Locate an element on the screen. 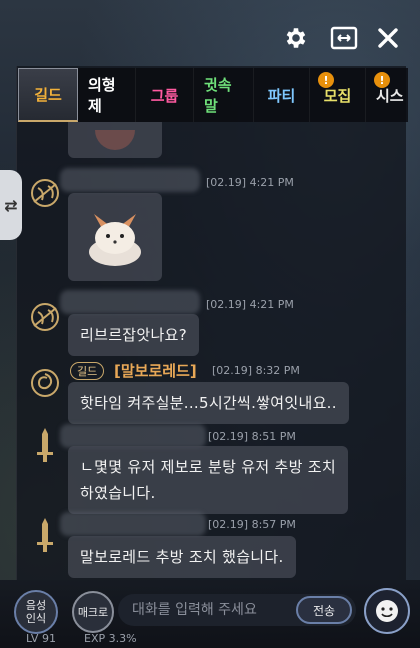 This screenshot has height=648, width=420. sticker-bubble is located at coordinates (115, 237).